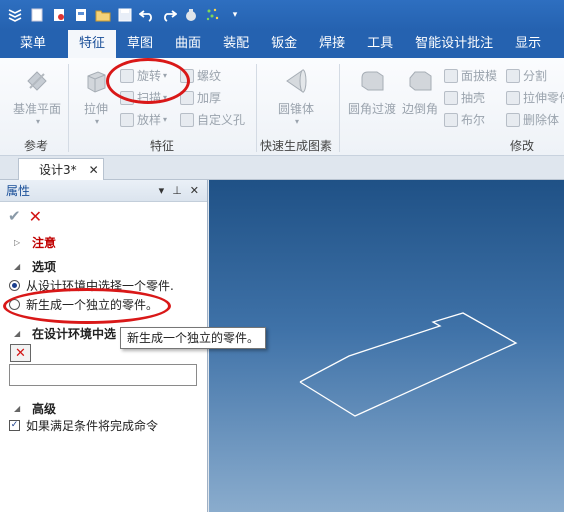 The width and height of the screenshot is (564, 512). Describe the element at coordinates (104, 216) in the screenshot. I see `confirm-cancel-row: ✔ ✕` at that location.